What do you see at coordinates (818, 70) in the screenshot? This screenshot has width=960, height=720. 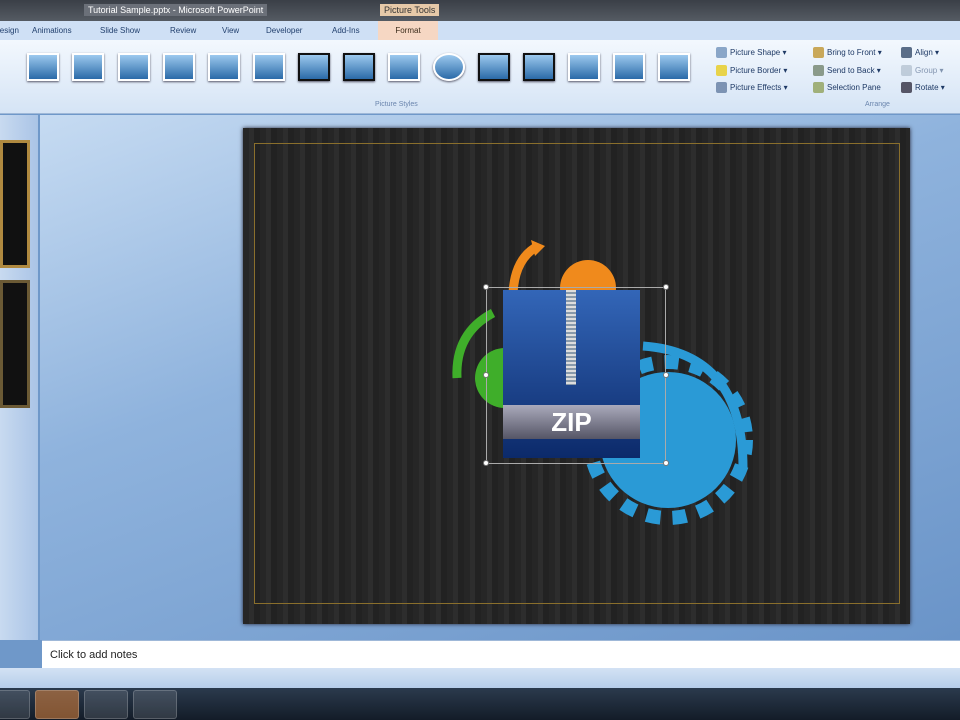 I see `send-back-icon` at bounding box center [818, 70].